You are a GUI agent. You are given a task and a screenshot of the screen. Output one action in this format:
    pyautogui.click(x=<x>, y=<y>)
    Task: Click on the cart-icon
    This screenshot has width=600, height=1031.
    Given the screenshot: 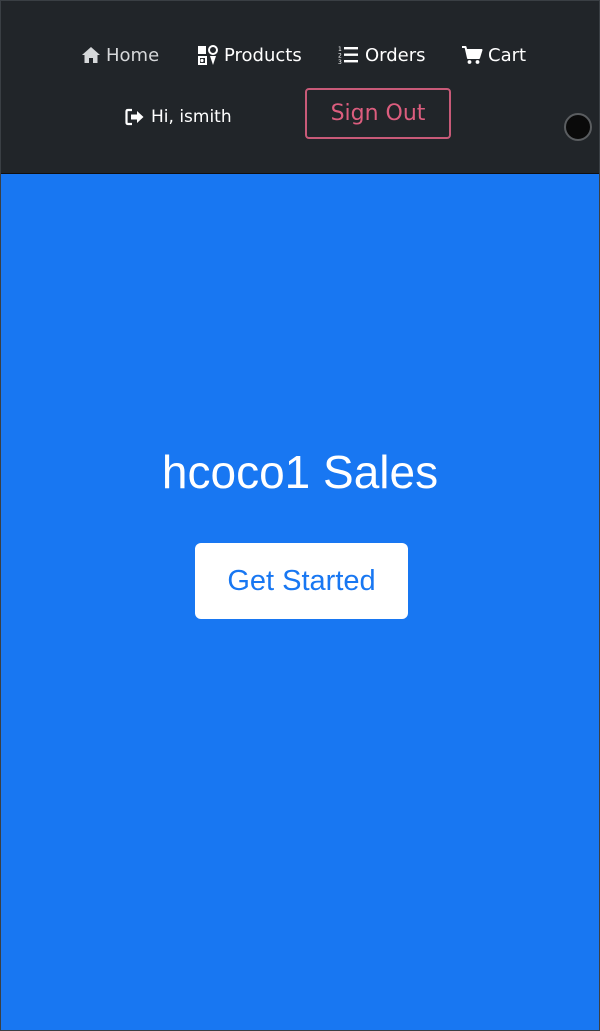 What is the action you would take?
    pyautogui.click(x=472, y=55)
    